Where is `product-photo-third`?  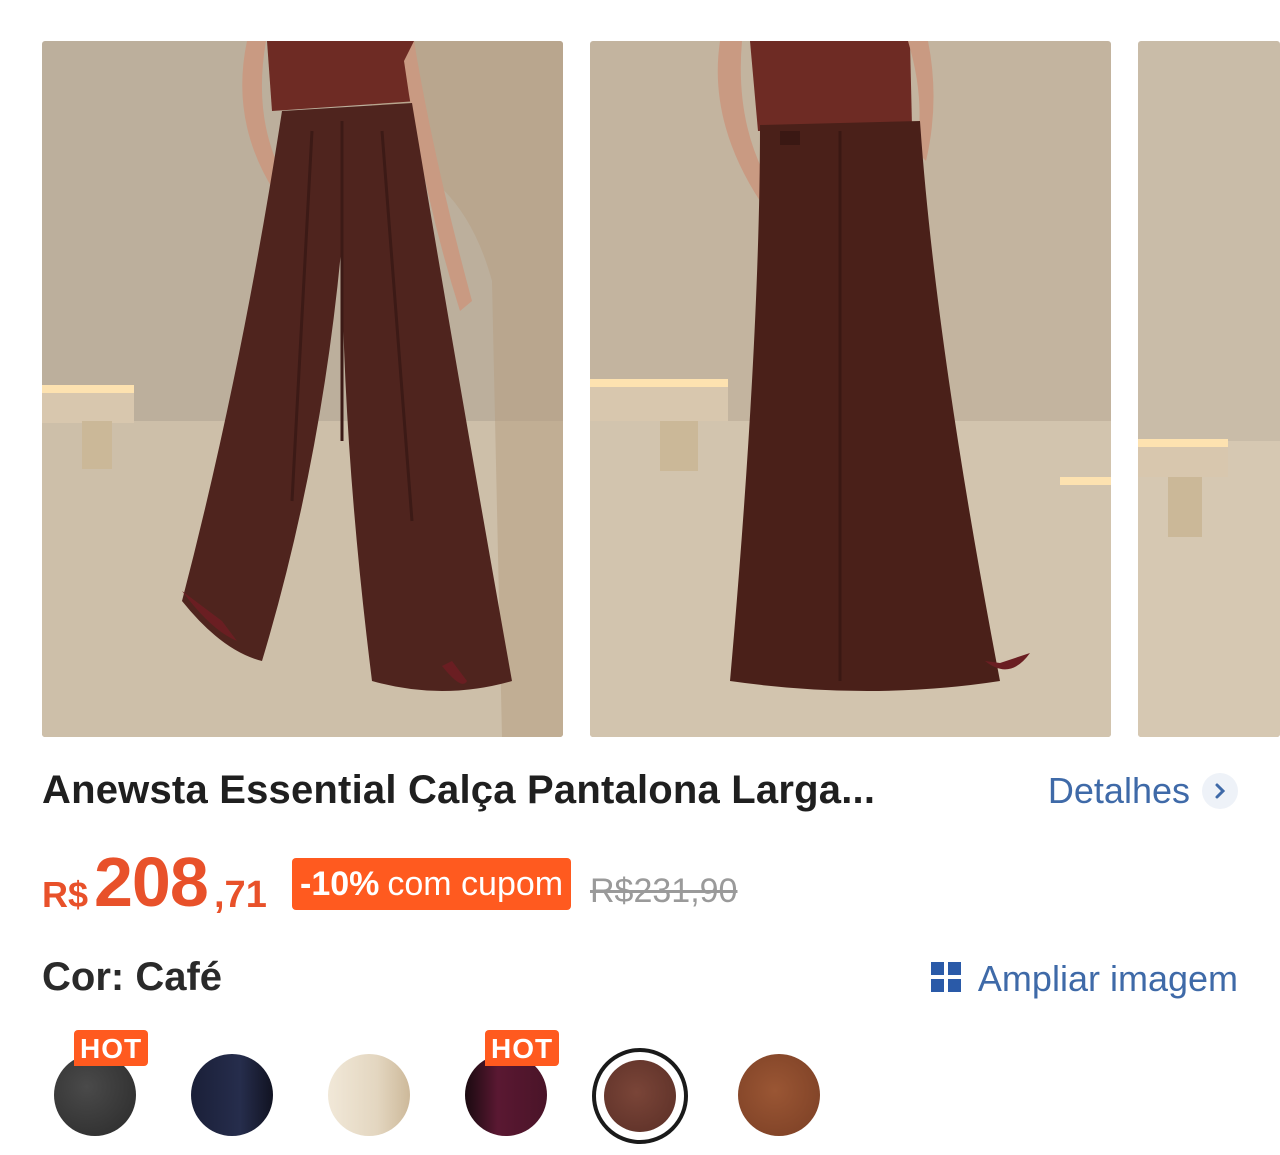 product-photo-third is located at coordinates (1209, 389).